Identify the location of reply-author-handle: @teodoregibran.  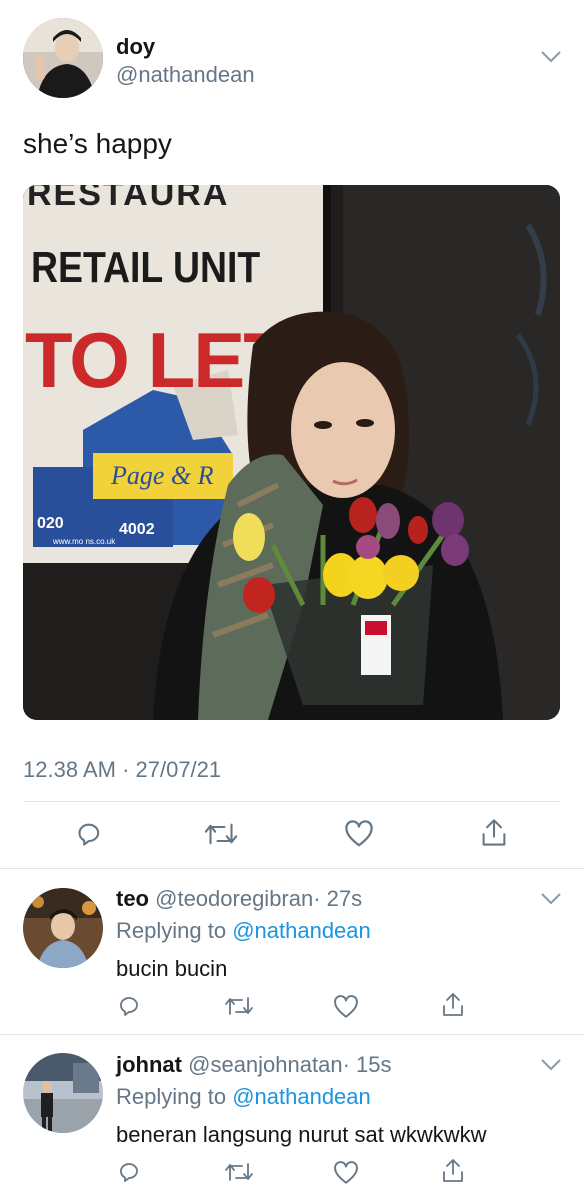
(234, 898).